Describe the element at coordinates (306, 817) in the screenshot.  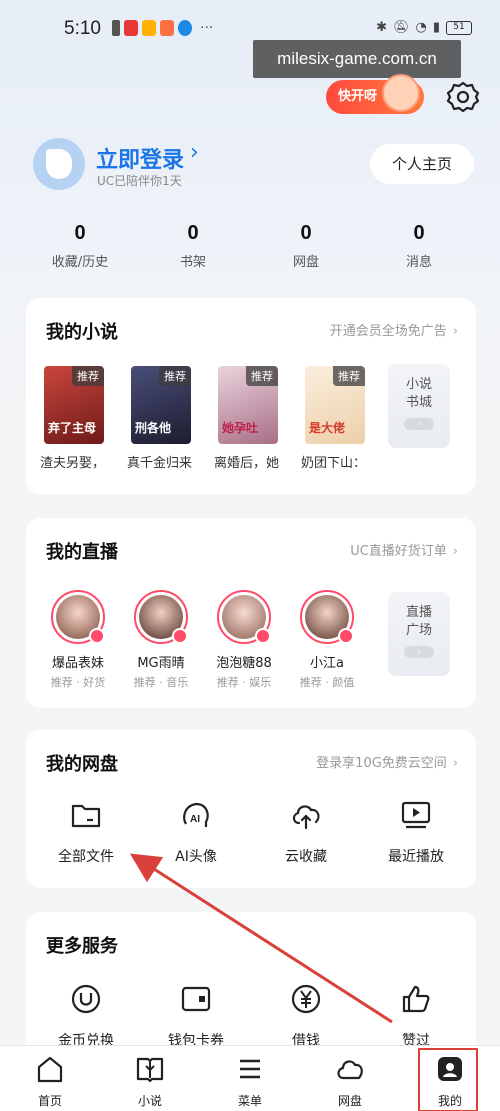
I see `cloud-upload-icon` at that location.